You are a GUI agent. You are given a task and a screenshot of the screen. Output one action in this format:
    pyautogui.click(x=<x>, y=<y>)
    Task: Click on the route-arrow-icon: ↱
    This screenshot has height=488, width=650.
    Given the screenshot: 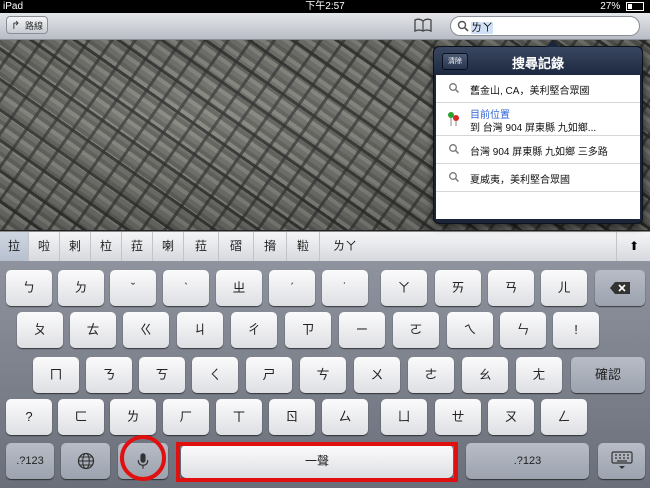 What is the action you would take?
    pyautogui.click(x=16, y=26)
    